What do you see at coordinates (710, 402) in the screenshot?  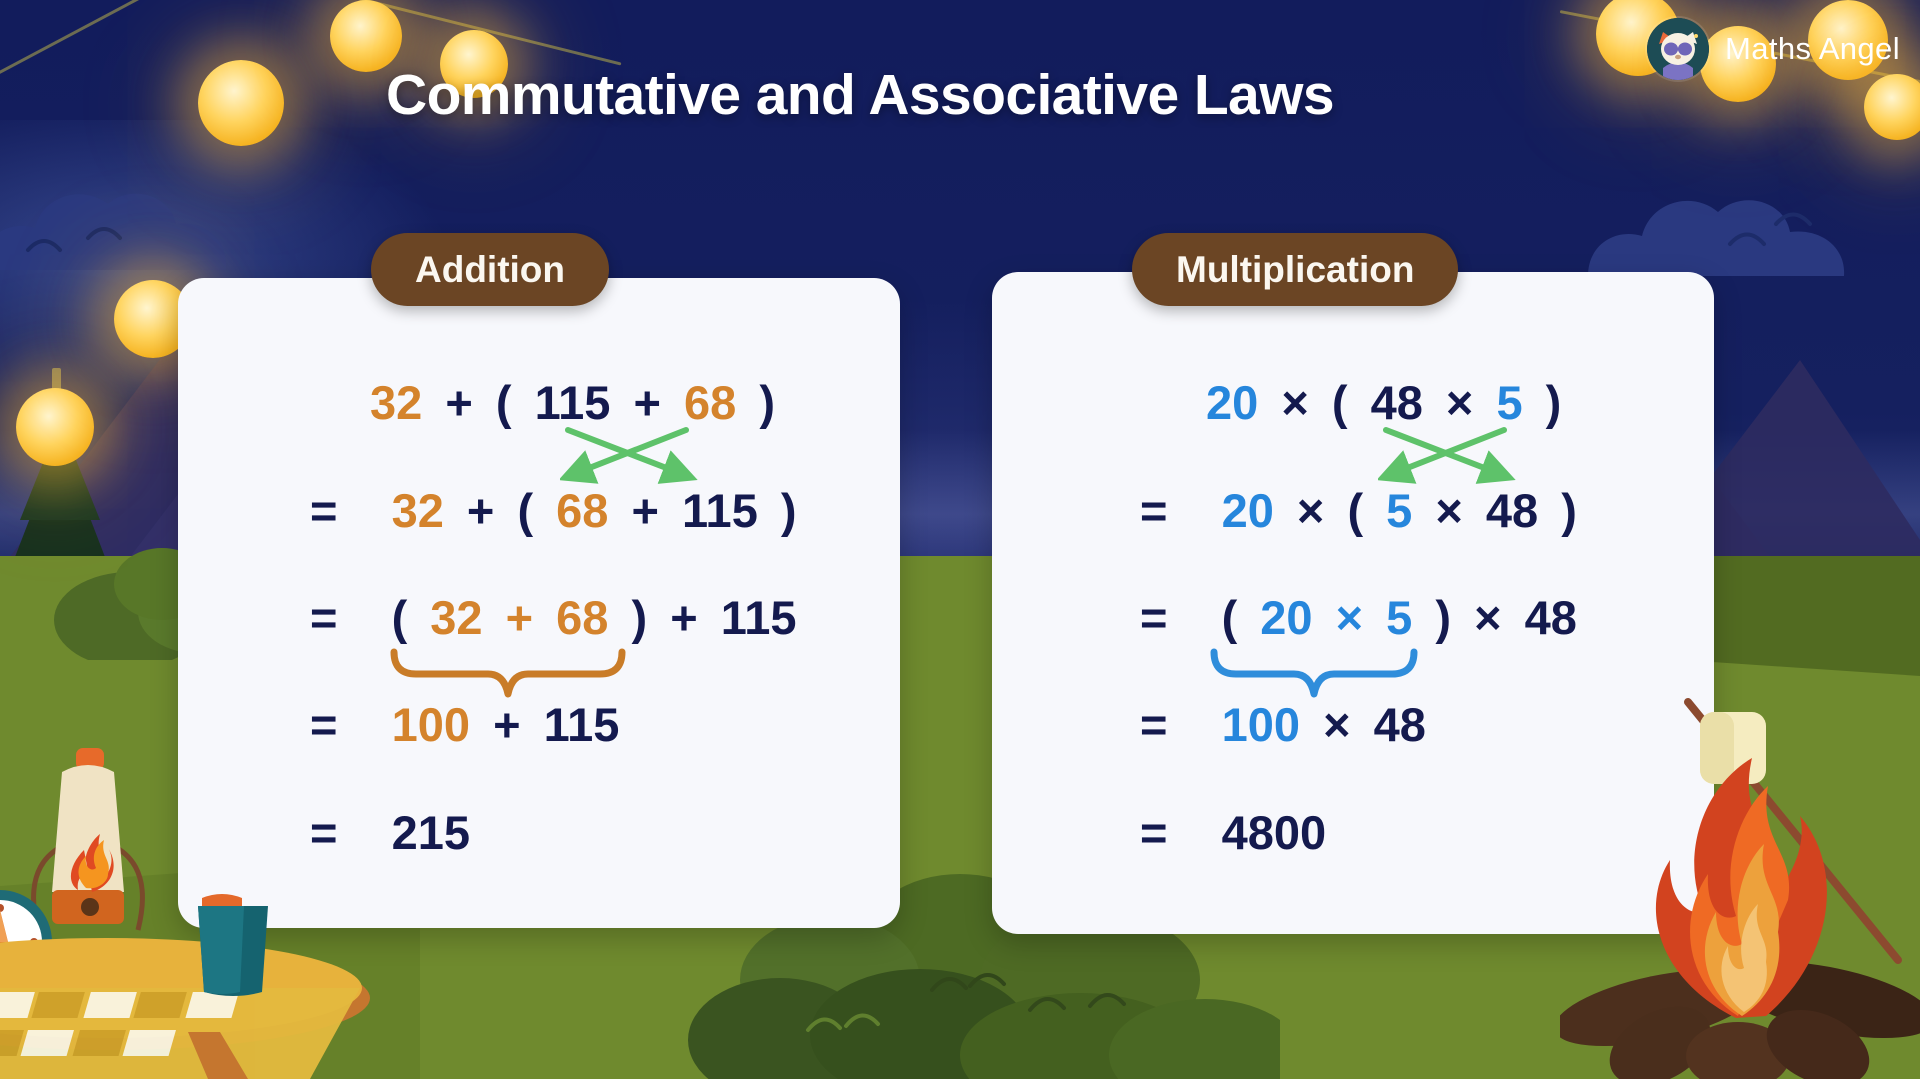 I see `addition-l1-term-3: 68` at bounding box center [710, 402].